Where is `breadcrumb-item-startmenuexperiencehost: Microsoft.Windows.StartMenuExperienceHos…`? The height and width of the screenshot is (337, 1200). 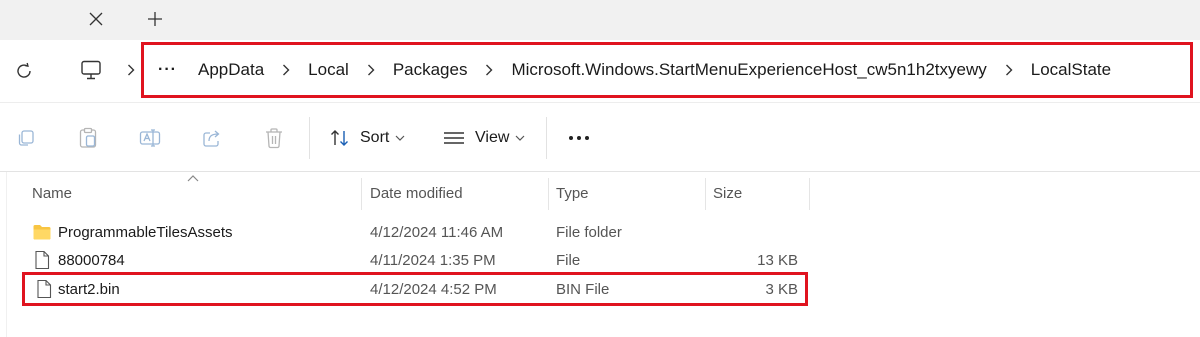 breadcrumb-item-startmenuexperiencehost: Microsoft.Windows.StartMenuExperienceHos… is located at coordinates (748, 70).